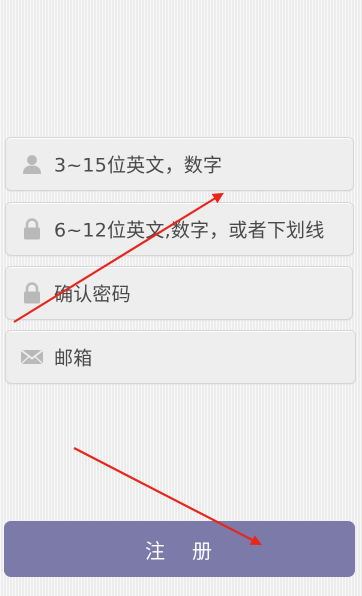 The width and height of the screenshot is (362, 596). I want to click on password-field: 6~12位英文,数字，或者下划线, so click(179, 229).